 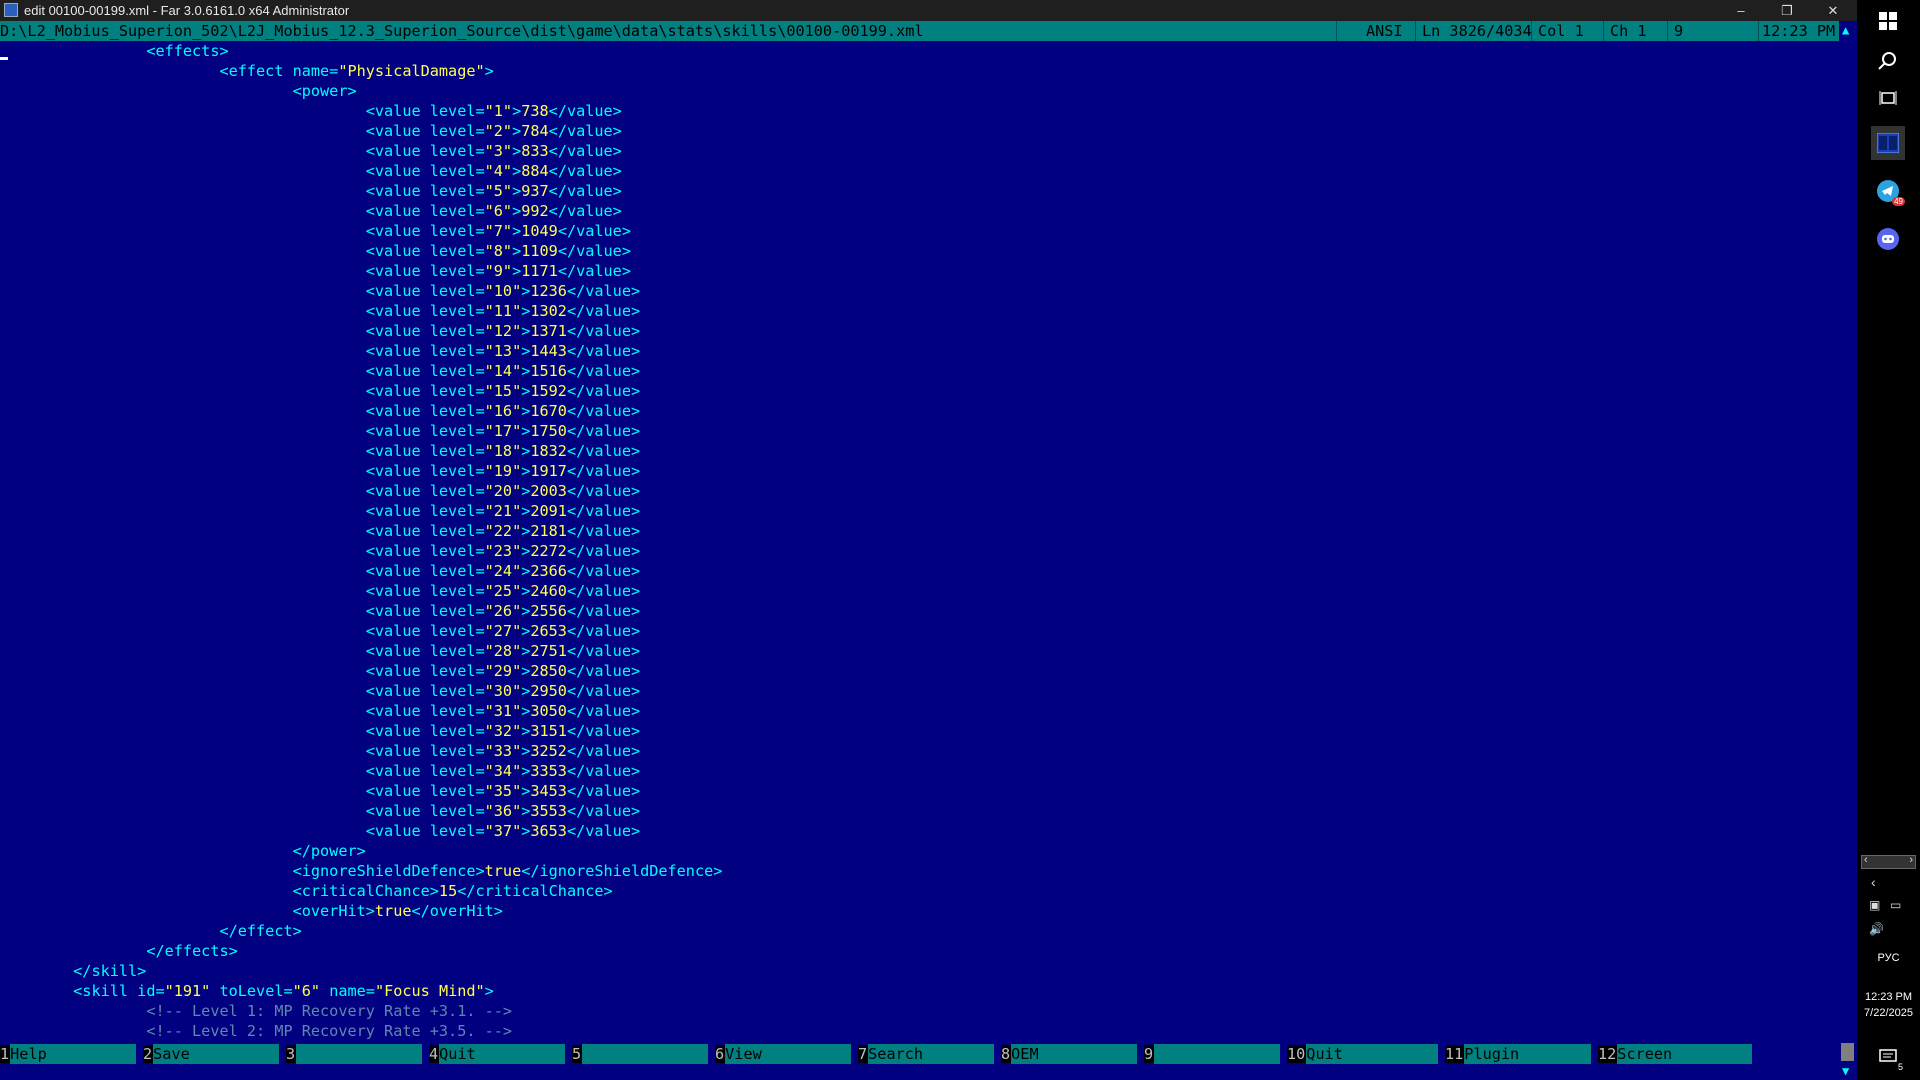 I want to click on code-line: </effects>, so click(x=192, y=951).